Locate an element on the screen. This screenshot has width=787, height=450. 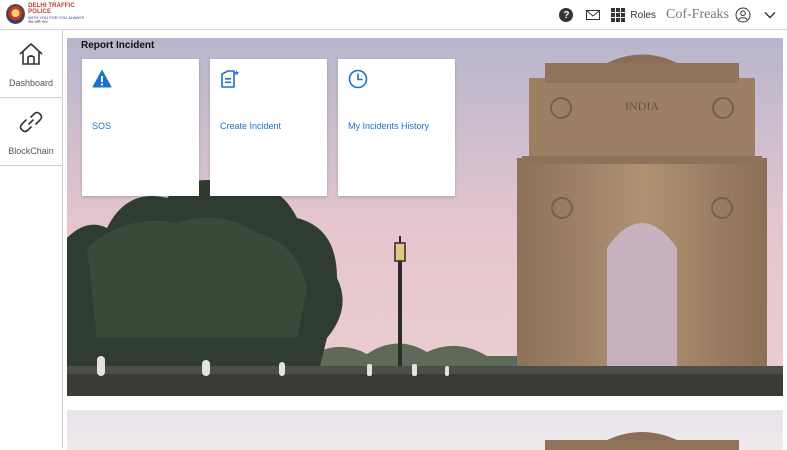
clock-icon is located at coordinates (358, 79).